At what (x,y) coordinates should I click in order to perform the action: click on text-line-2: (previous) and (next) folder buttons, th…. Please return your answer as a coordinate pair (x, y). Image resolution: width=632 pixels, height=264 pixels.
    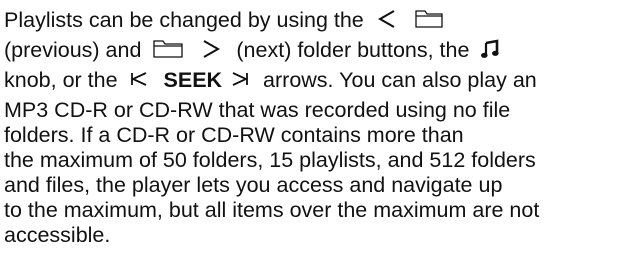
    Looking at the image, I should click on (252, 50).